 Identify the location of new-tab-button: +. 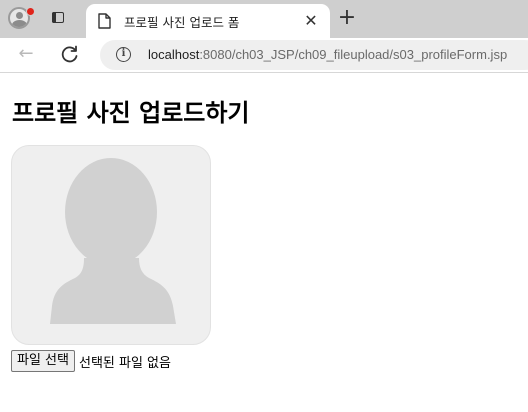
(347, 18).